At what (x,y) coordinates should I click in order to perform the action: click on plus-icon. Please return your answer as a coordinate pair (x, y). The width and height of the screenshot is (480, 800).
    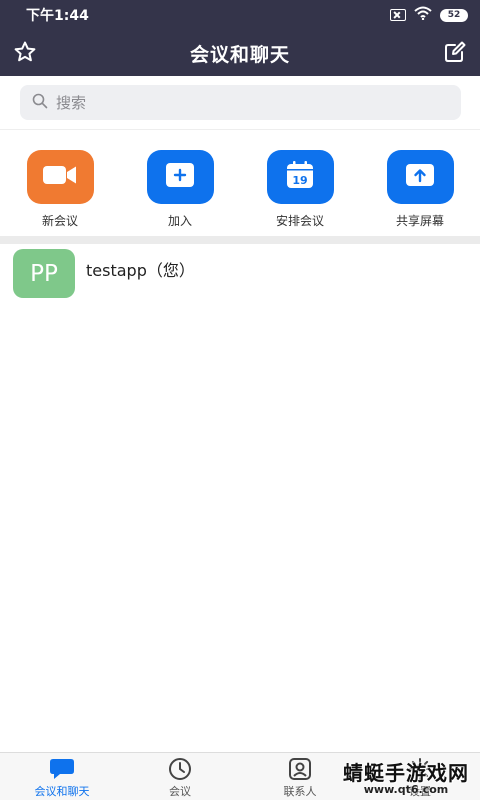
    Looking at the image, I should click on (180, 177).